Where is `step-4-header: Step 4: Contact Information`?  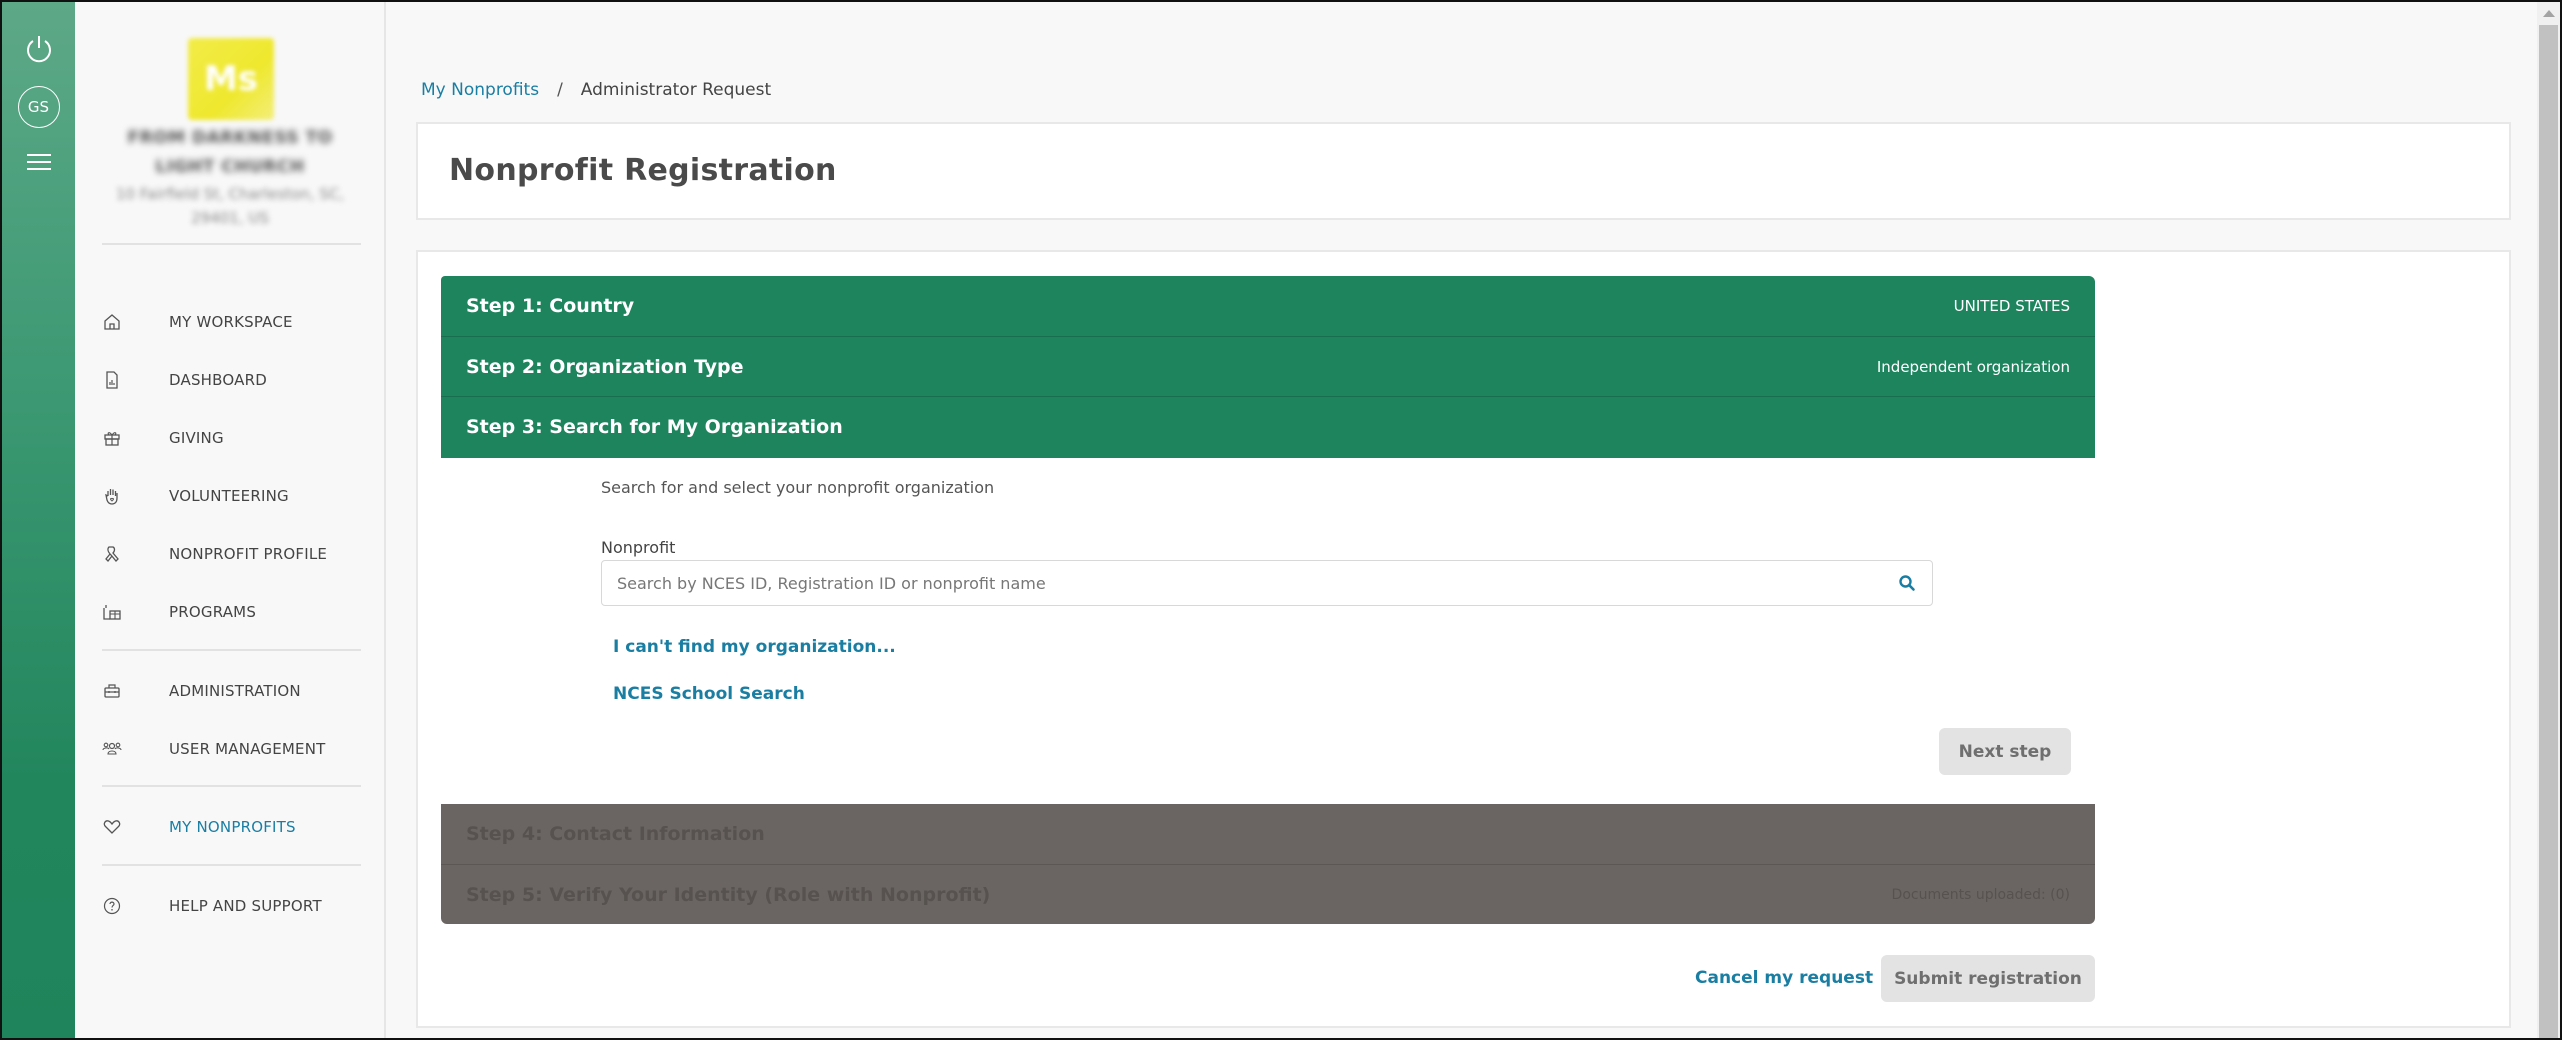
step-4-header: Step 4: Contact Information is located at coordinates (615, 834).